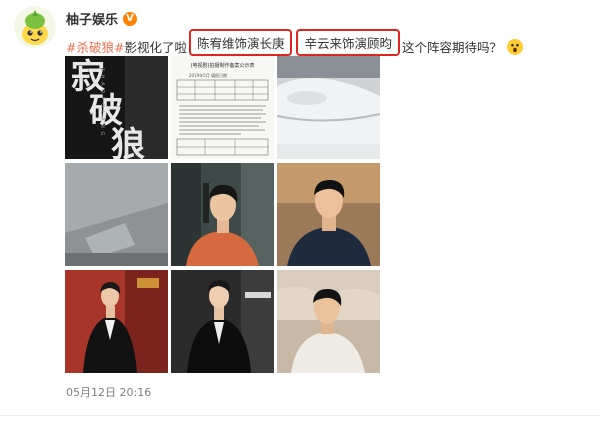 This screenshot has width=600, height=423. Describe the element at coordinates (328, 107) in the screenshot. I see `grid-image-car` at that location.